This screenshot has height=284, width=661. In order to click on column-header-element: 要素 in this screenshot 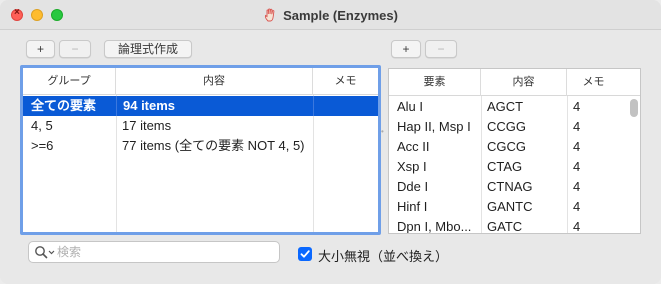, I will do `click(435, 82)`.